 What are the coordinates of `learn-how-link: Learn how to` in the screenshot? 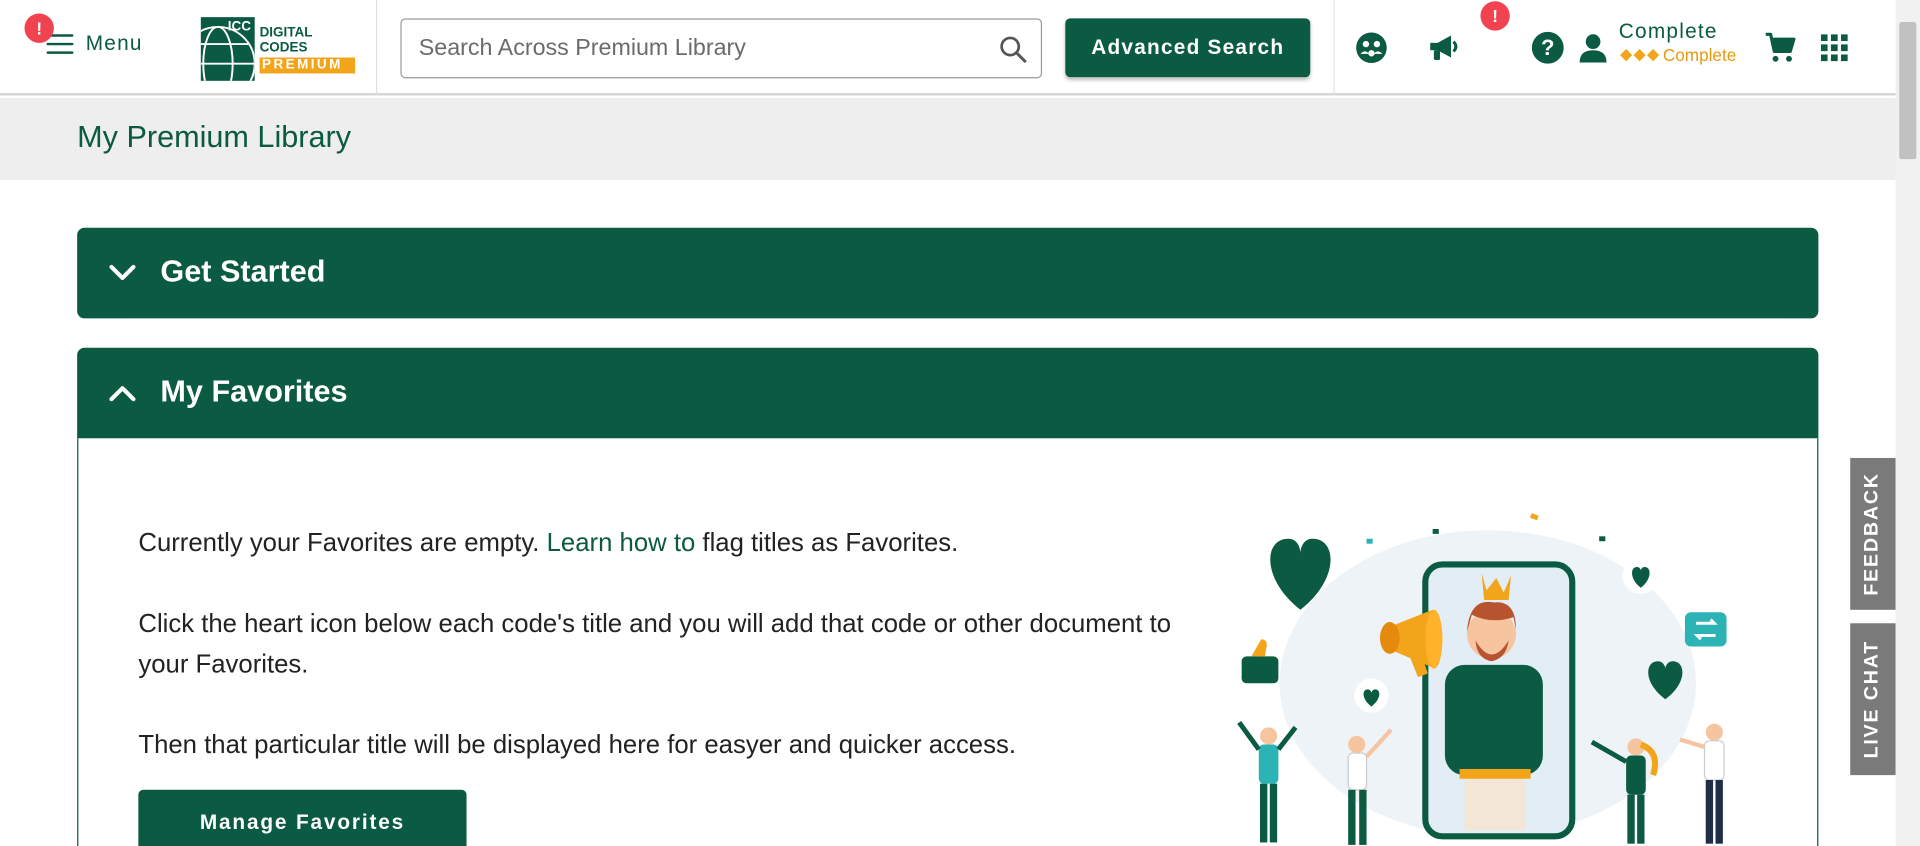 It's located at (621, 543).